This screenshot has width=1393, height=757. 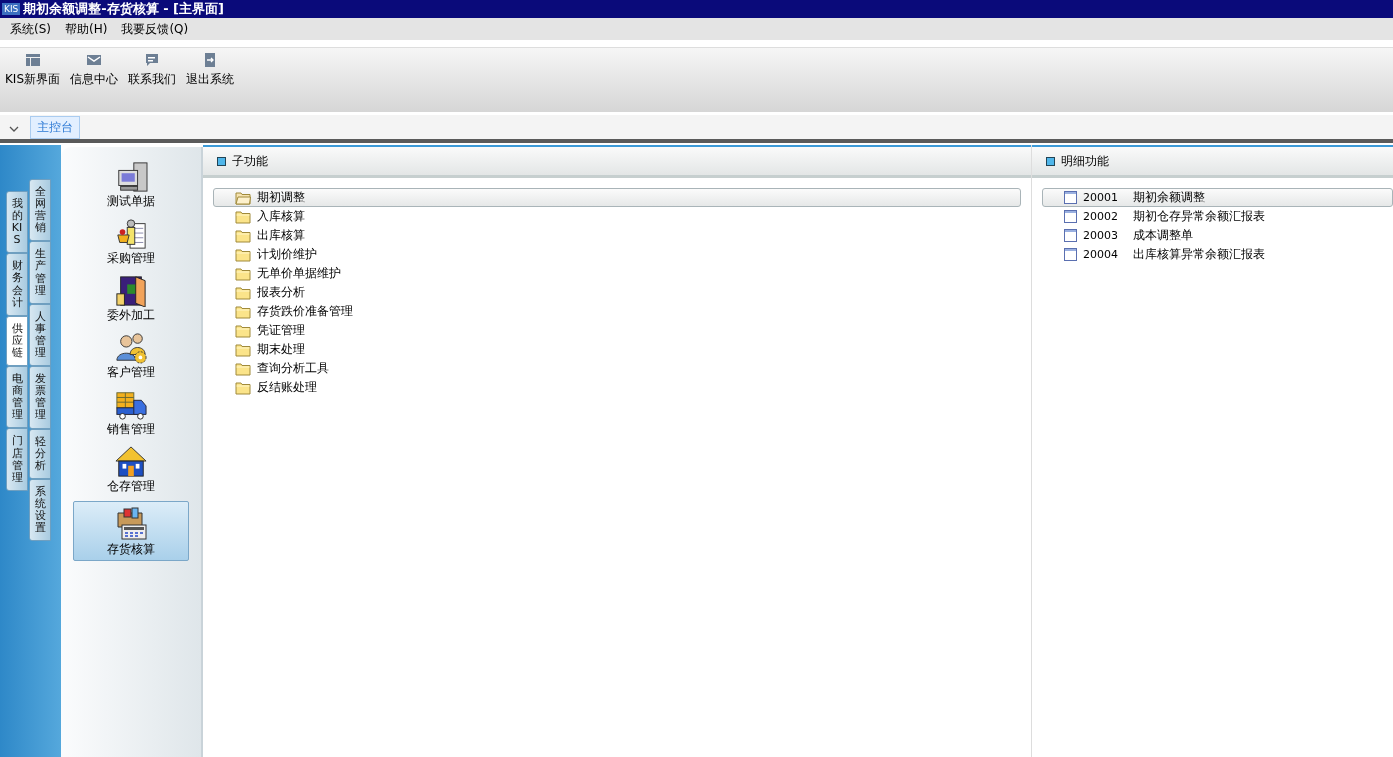 What do you see at coordinates (86, 29) in the screenshot?
I see `menu-item: 帮助(H)` at bounding box center [86, 29].